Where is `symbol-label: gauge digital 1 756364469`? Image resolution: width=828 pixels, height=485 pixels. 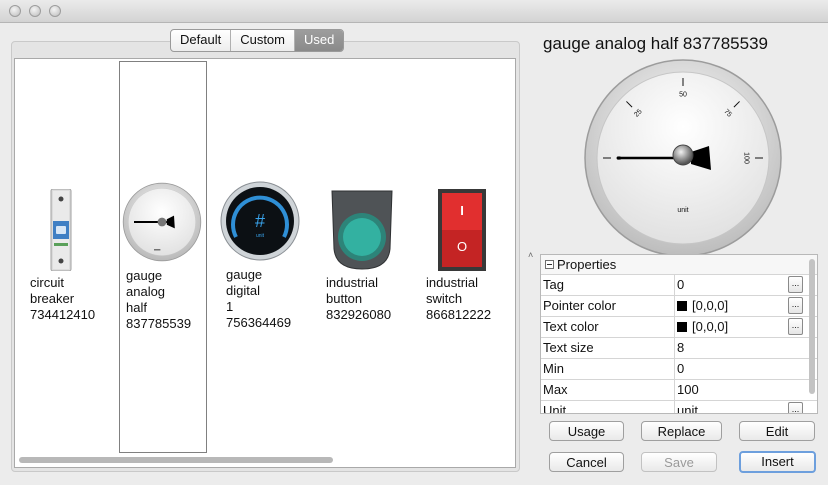 symbol-label: gauge digital 1 756364469 is located at coordinates (259, 298).